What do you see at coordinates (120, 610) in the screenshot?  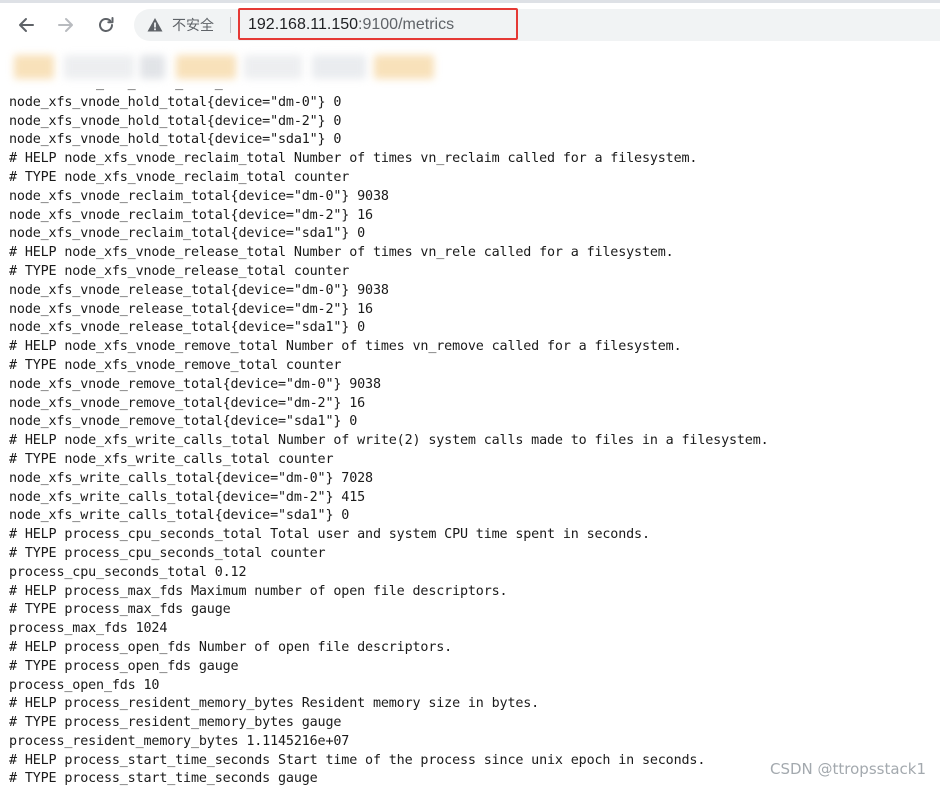 I see `metric-line: # TYPE process_max_fds gauge` at bounding box center [120, 610].